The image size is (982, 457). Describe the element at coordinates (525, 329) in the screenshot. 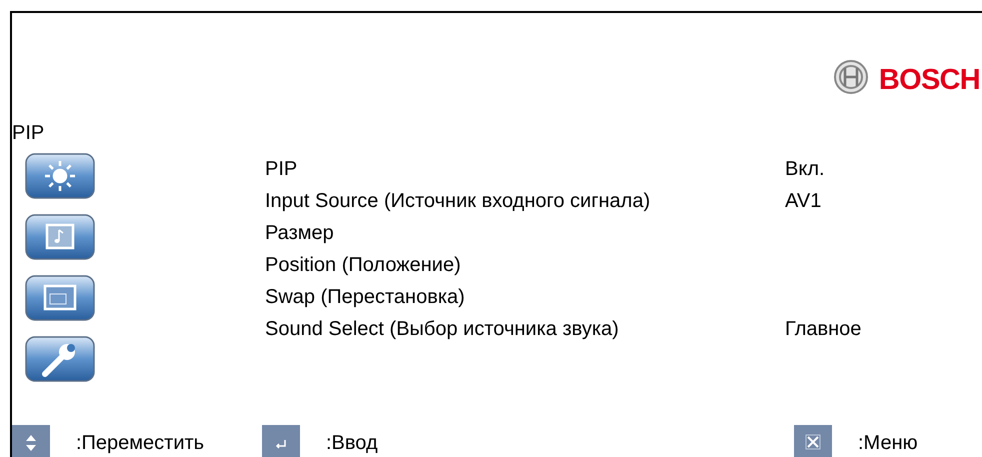

I see `menu-item-label: Sound Select (Выбор источника звука)` at that location.